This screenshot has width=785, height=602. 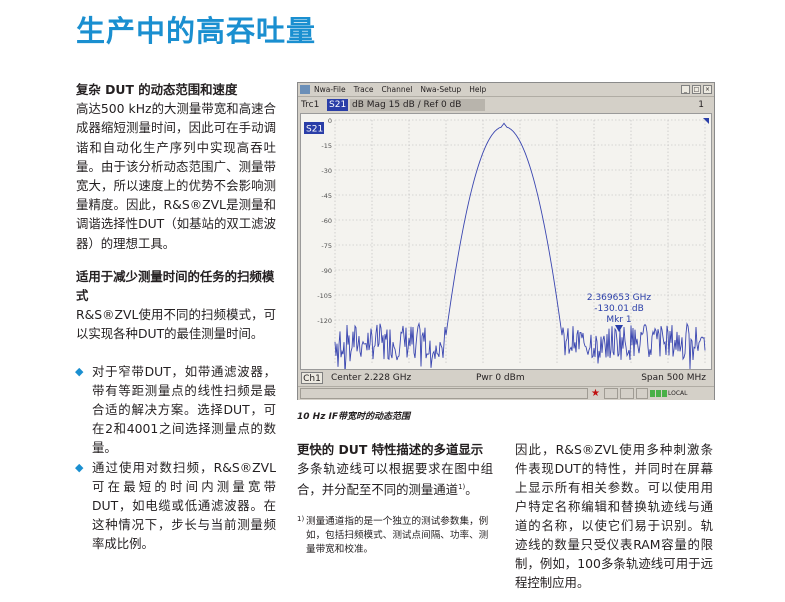 I want to click on status-message-cell, so click(x=444, y=393).